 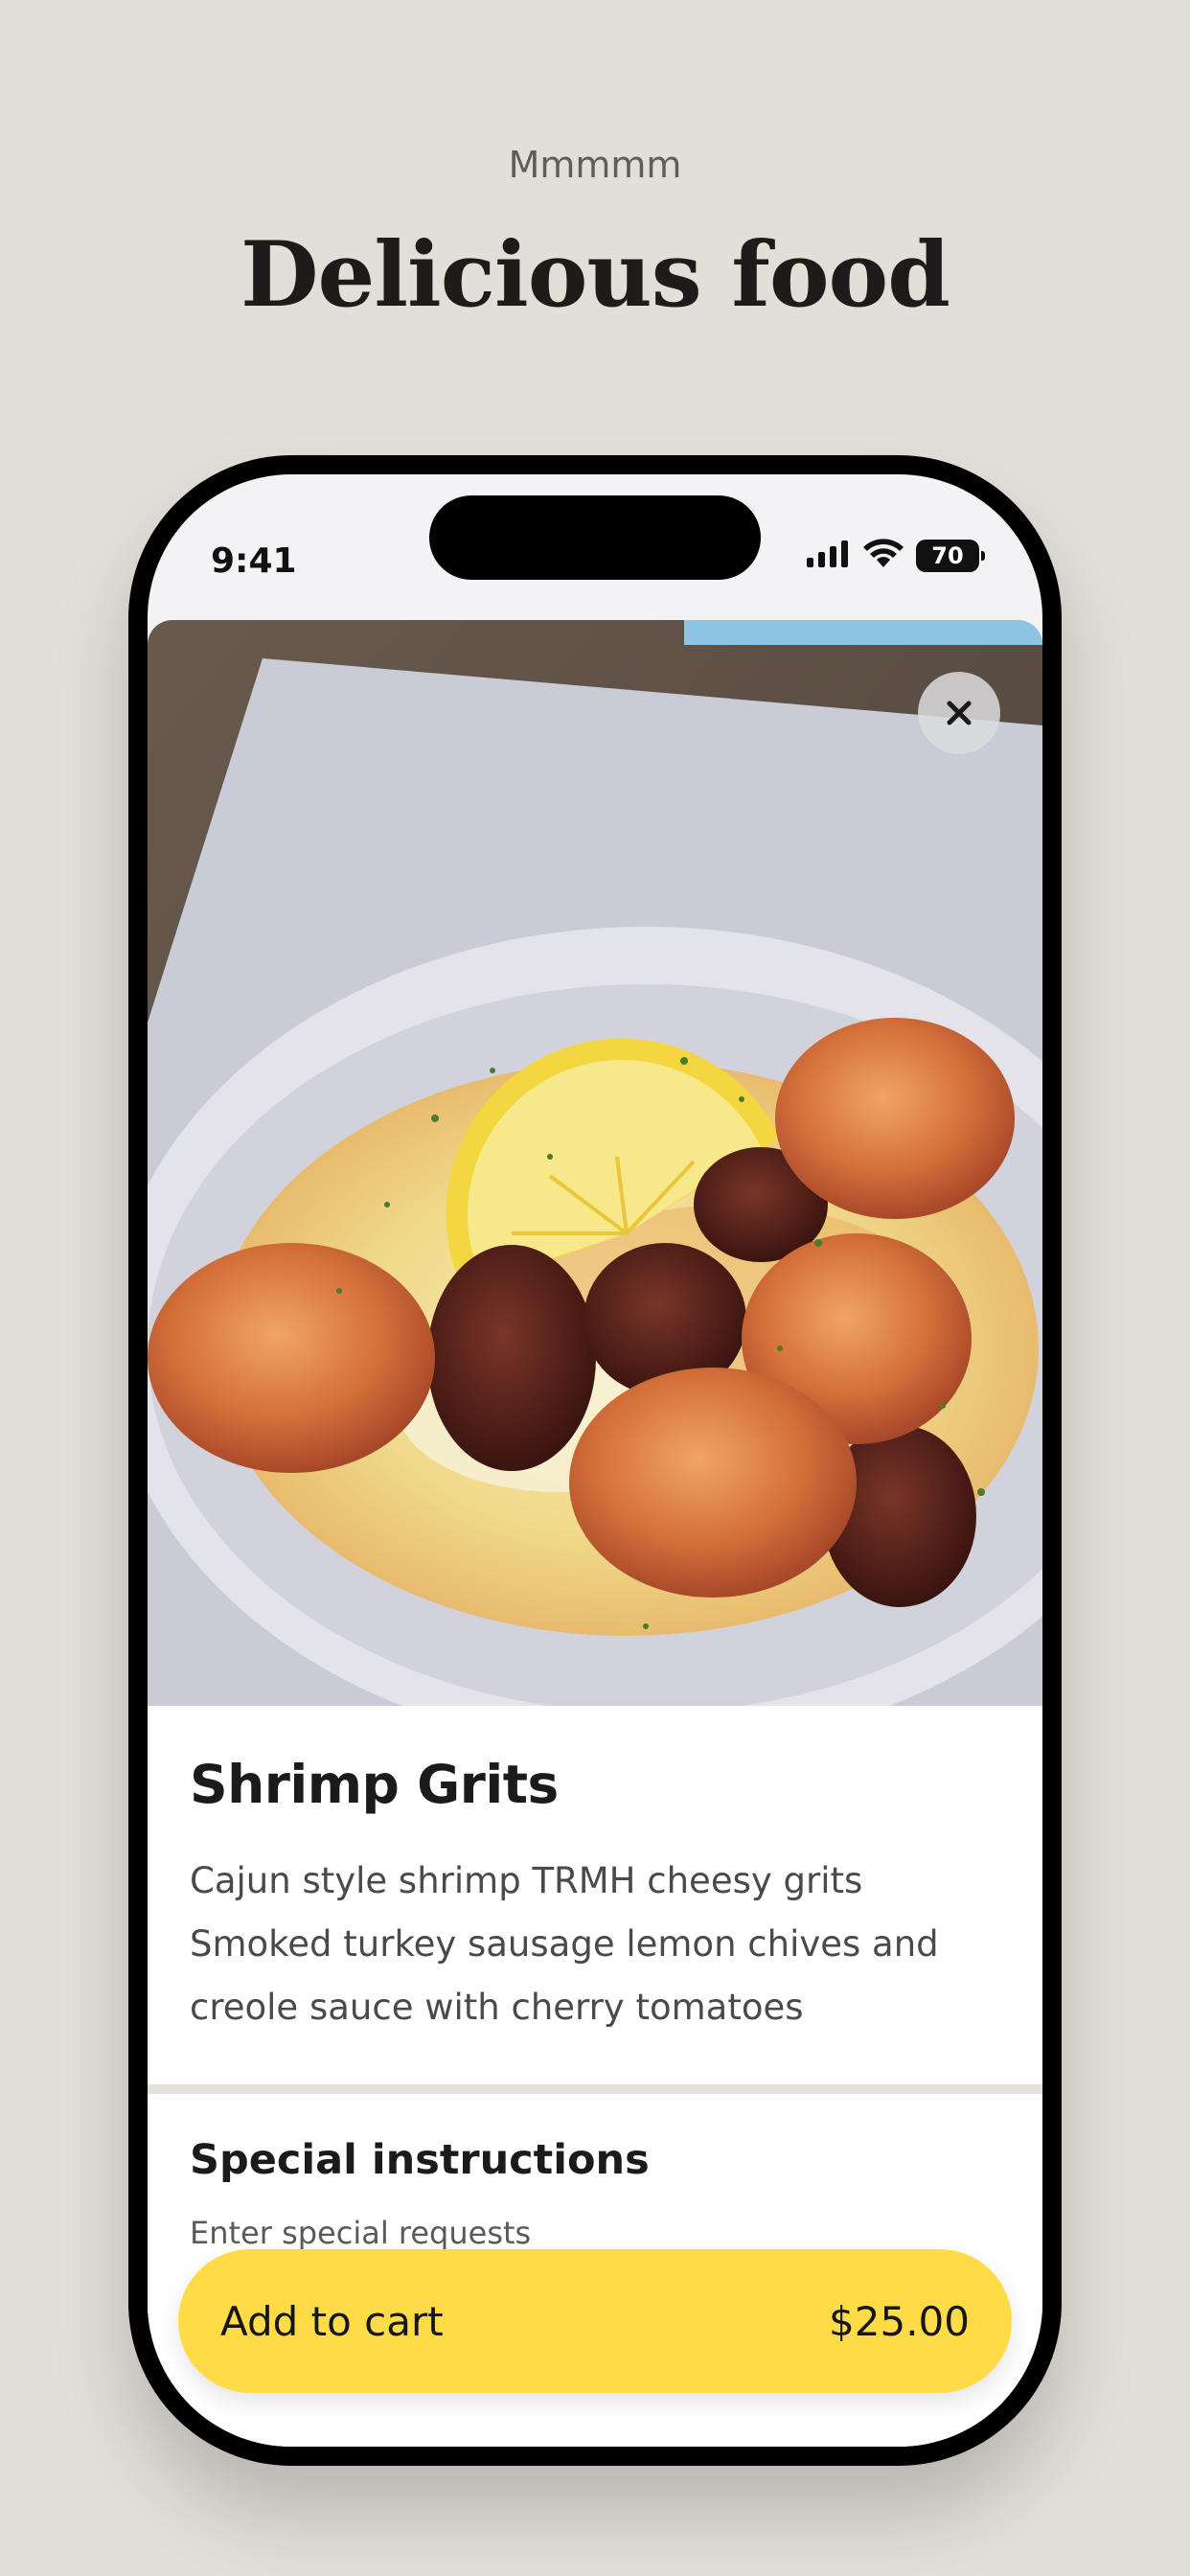 I want to click on status-time: 9:41, so click(x=254, y=561).